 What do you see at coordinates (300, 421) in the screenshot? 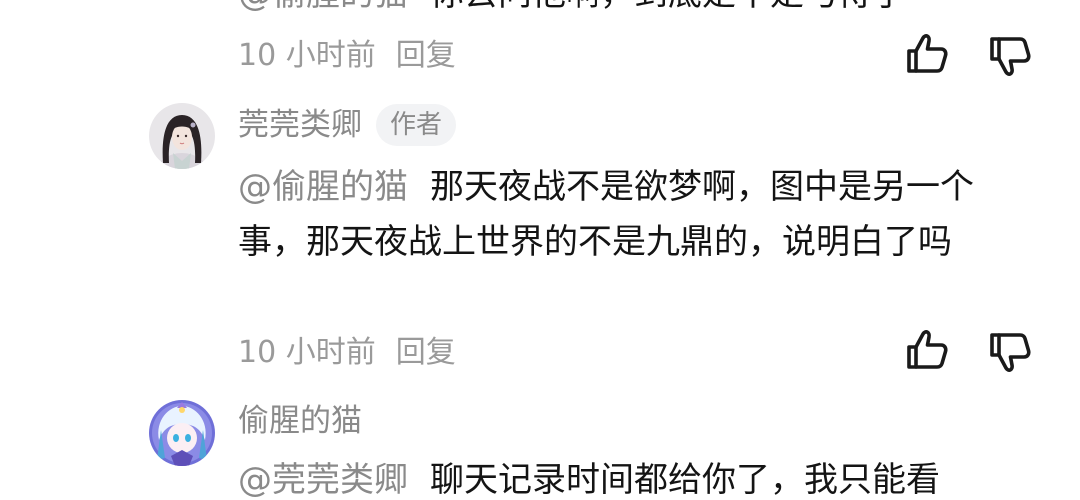
I see `username: 偷腥的猫` at bounding box center [300, 421].